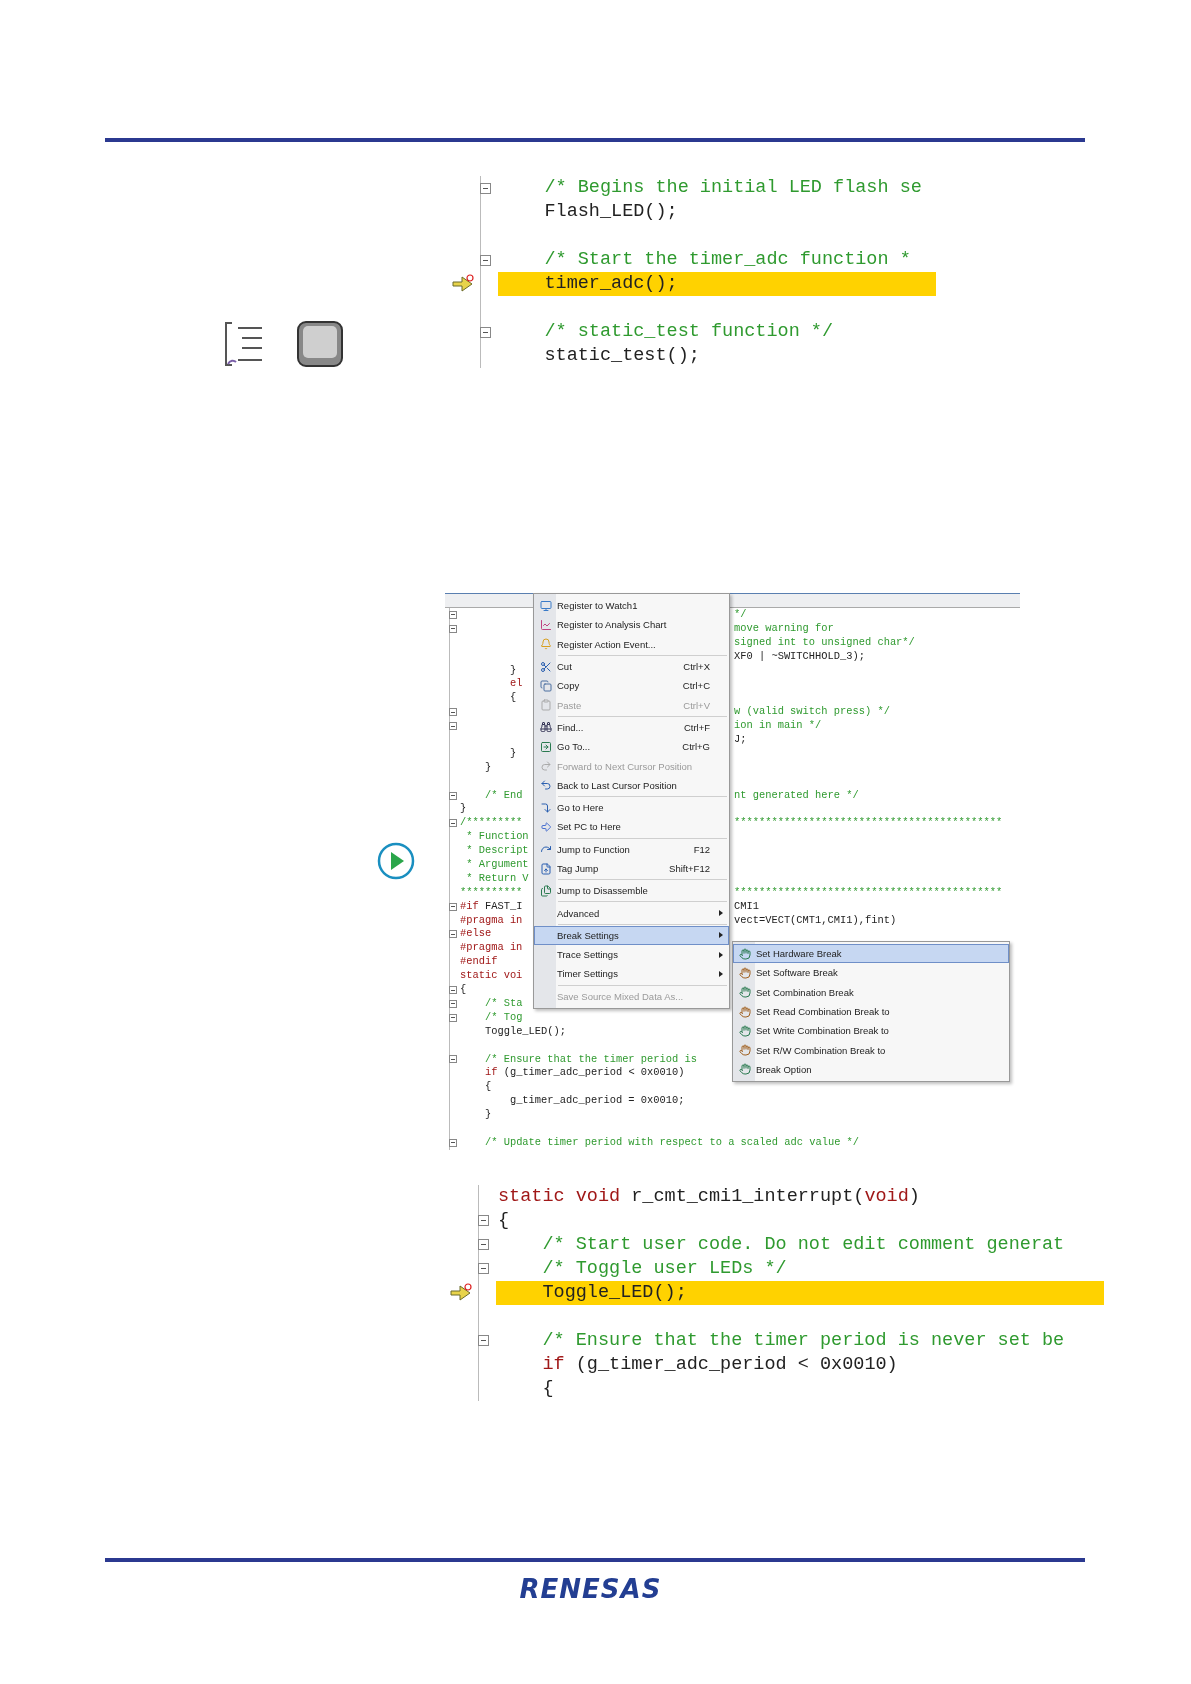  I want to click on menu-item: Register to Analysis Chart, so click(631, 625).